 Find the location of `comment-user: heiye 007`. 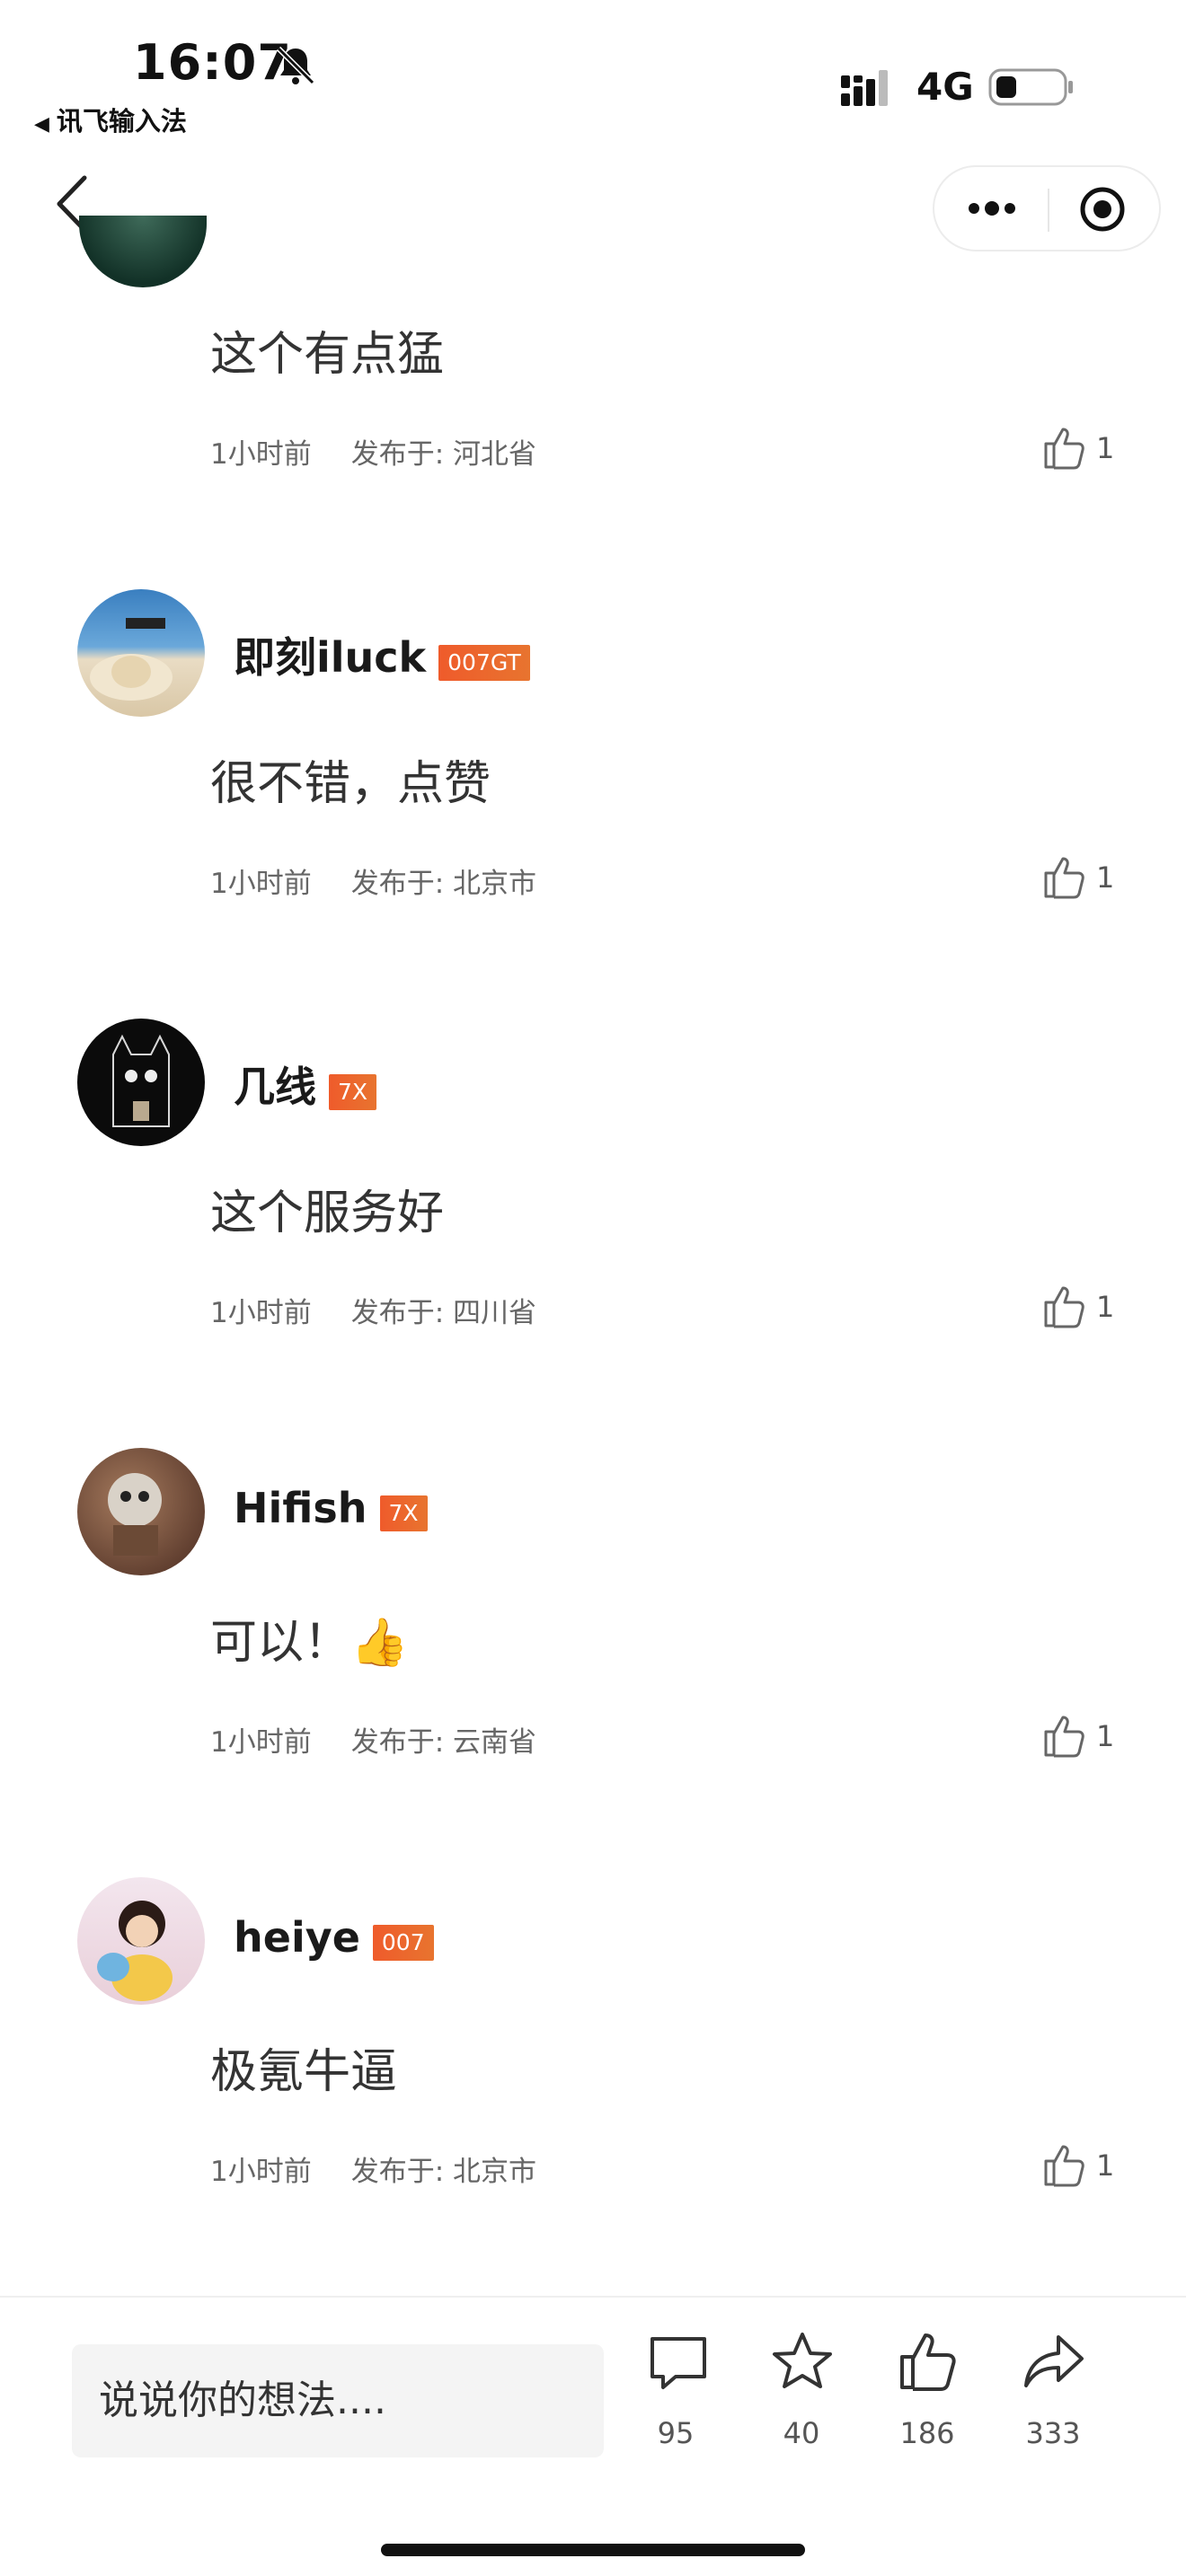

comment-user: heiye 007 is located at coordinates (334, 1939).